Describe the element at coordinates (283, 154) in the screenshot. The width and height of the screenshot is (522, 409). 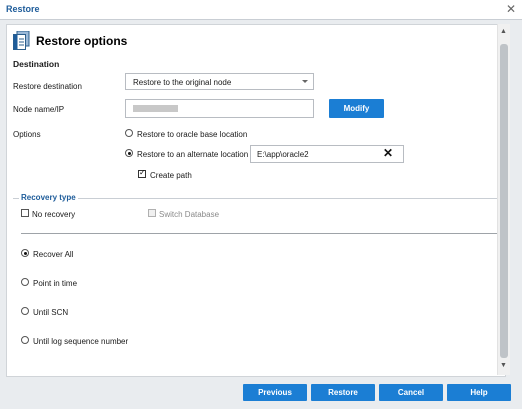
I see `alternate-path-value: E:\app\oracle2` at that location.